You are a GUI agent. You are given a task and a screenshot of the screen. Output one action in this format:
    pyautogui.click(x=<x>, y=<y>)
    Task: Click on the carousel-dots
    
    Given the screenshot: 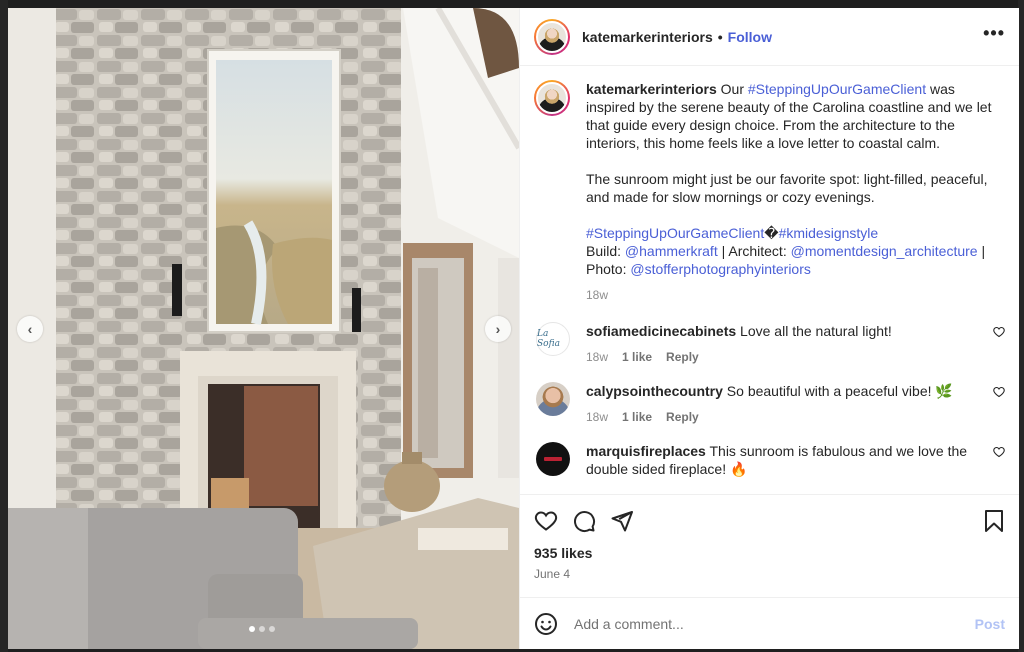 What is the action you would take?
    pyautogui.click(x=262, y=629)
    